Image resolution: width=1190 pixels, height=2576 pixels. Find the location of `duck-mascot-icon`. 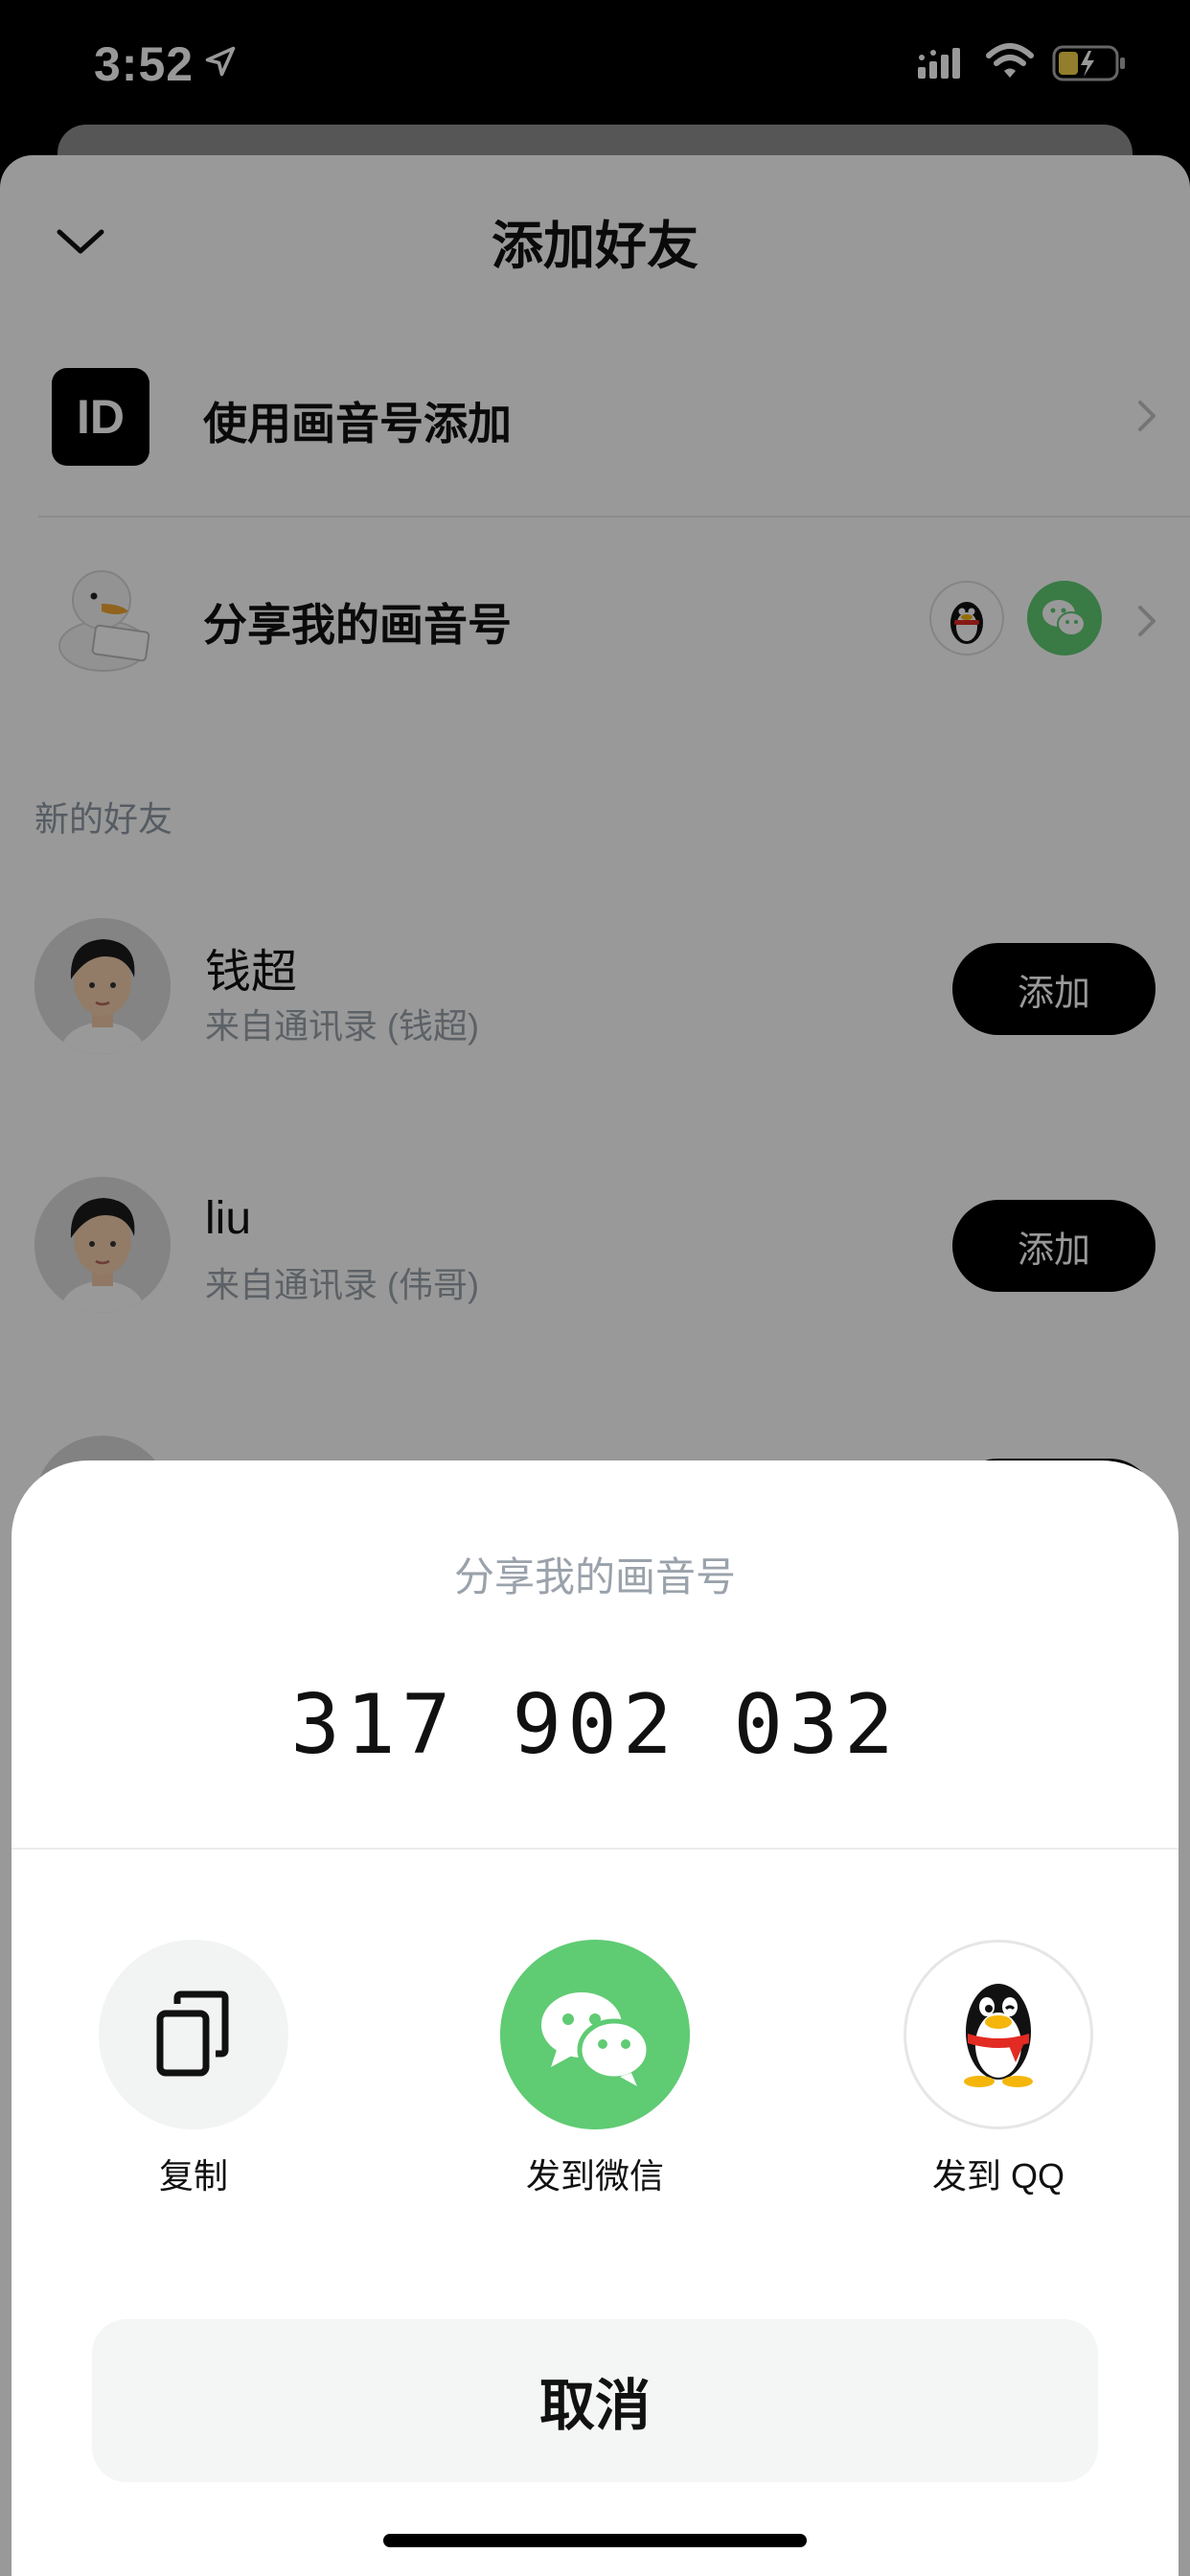

duck-mascot-icon is located at coordinates (104, 621).